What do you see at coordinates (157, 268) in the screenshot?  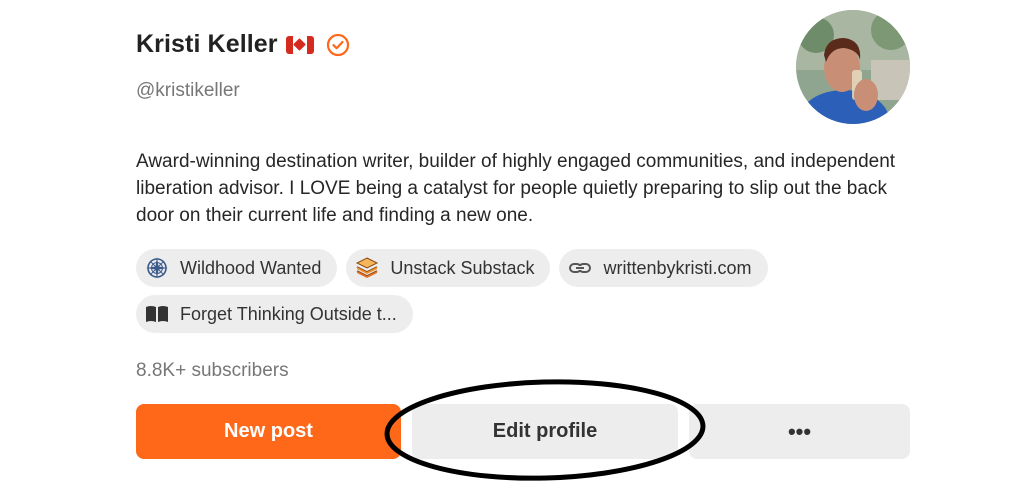 I see `compass-icon` at bounding box center [157, 268].